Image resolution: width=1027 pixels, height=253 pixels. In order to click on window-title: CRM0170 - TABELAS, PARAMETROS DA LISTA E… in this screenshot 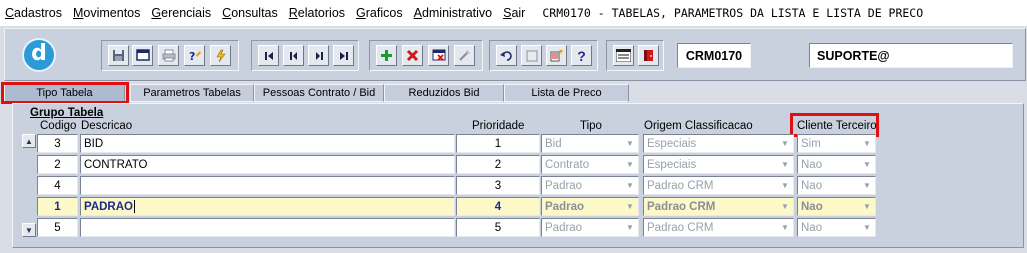, I will do `click(733, 13)`.